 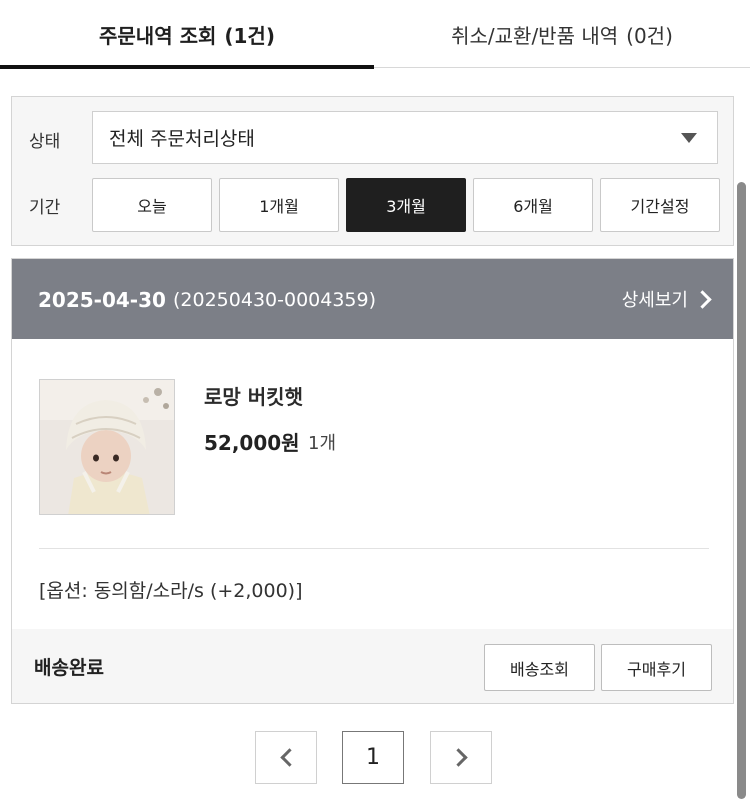 What do you see at coordinates (158, 35) in the screenshot?
I see `tab-order-history-label: 주문내역 조회` at bounding box center [158, 35].